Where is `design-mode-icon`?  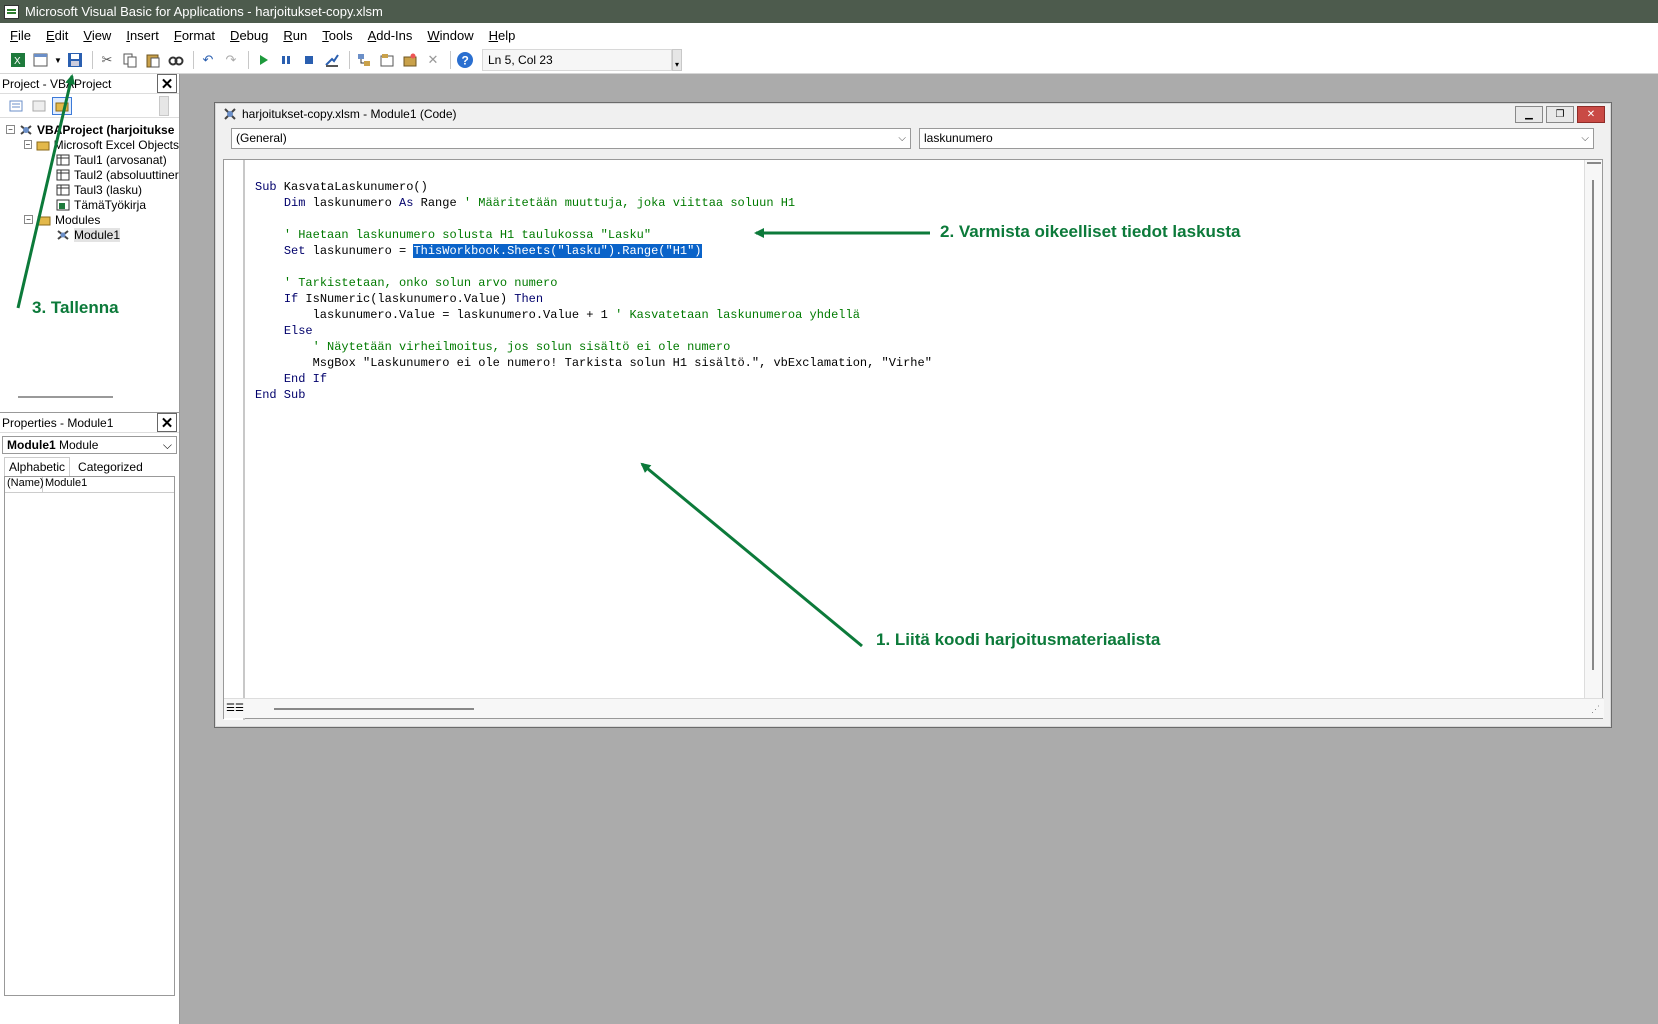 design-mode-icon is located at coordinates (332, 60).